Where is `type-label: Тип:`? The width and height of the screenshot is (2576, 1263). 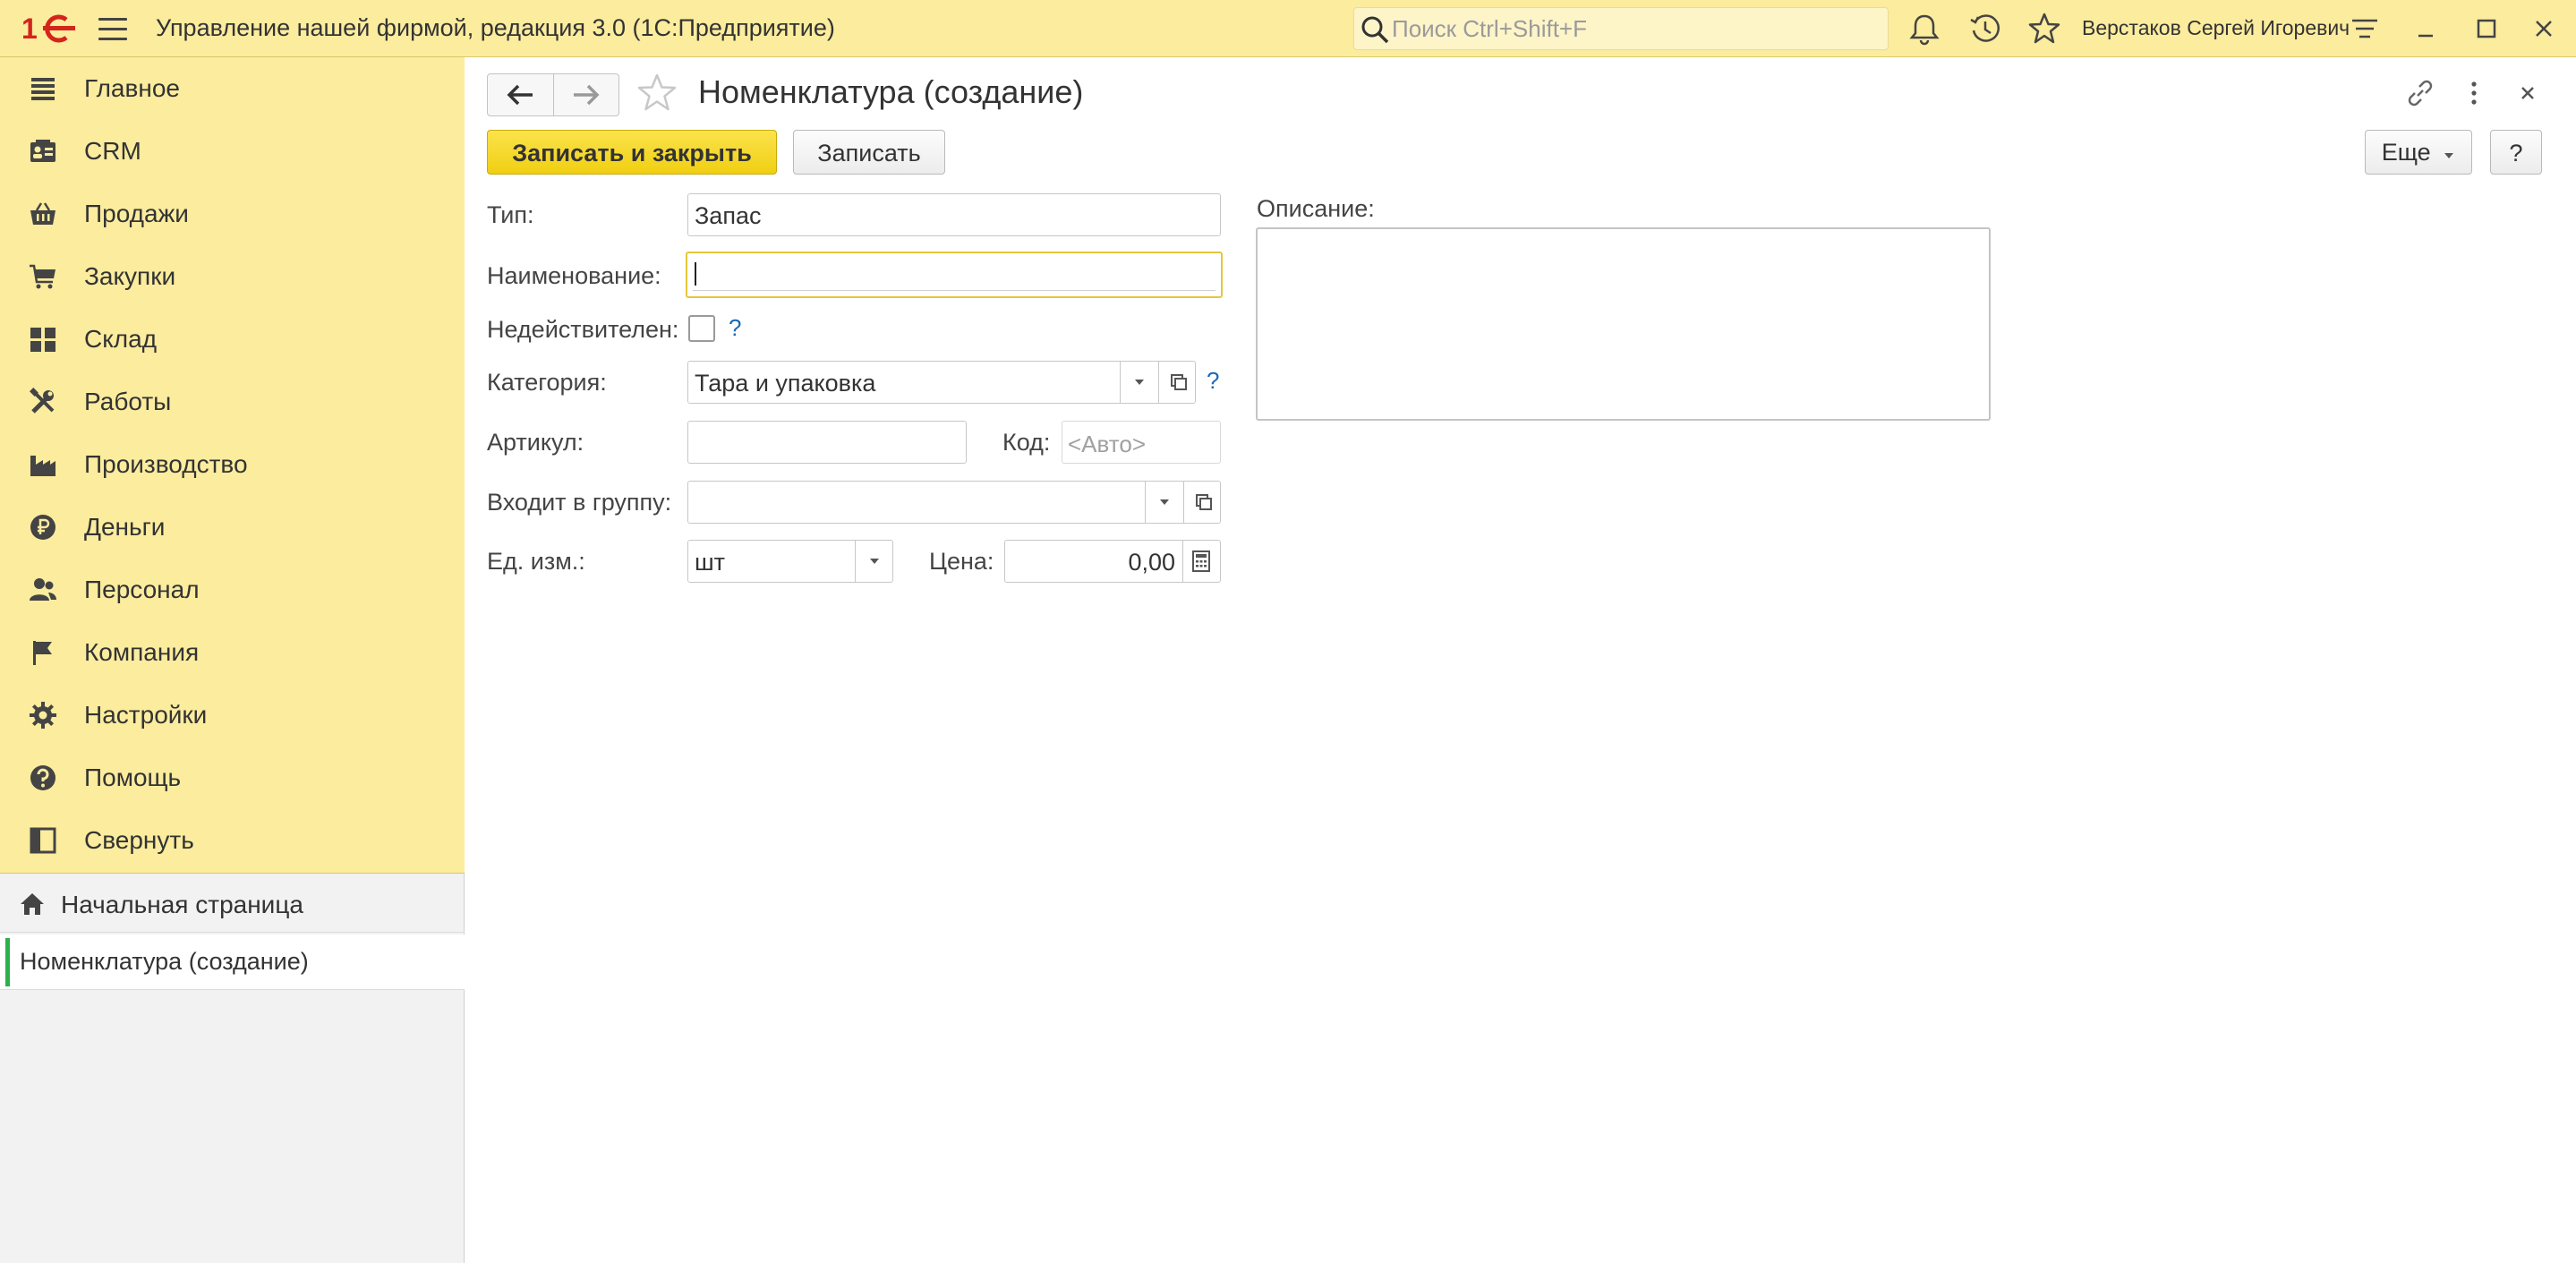
type-label: Тип: is located at coordinates (510, 215).